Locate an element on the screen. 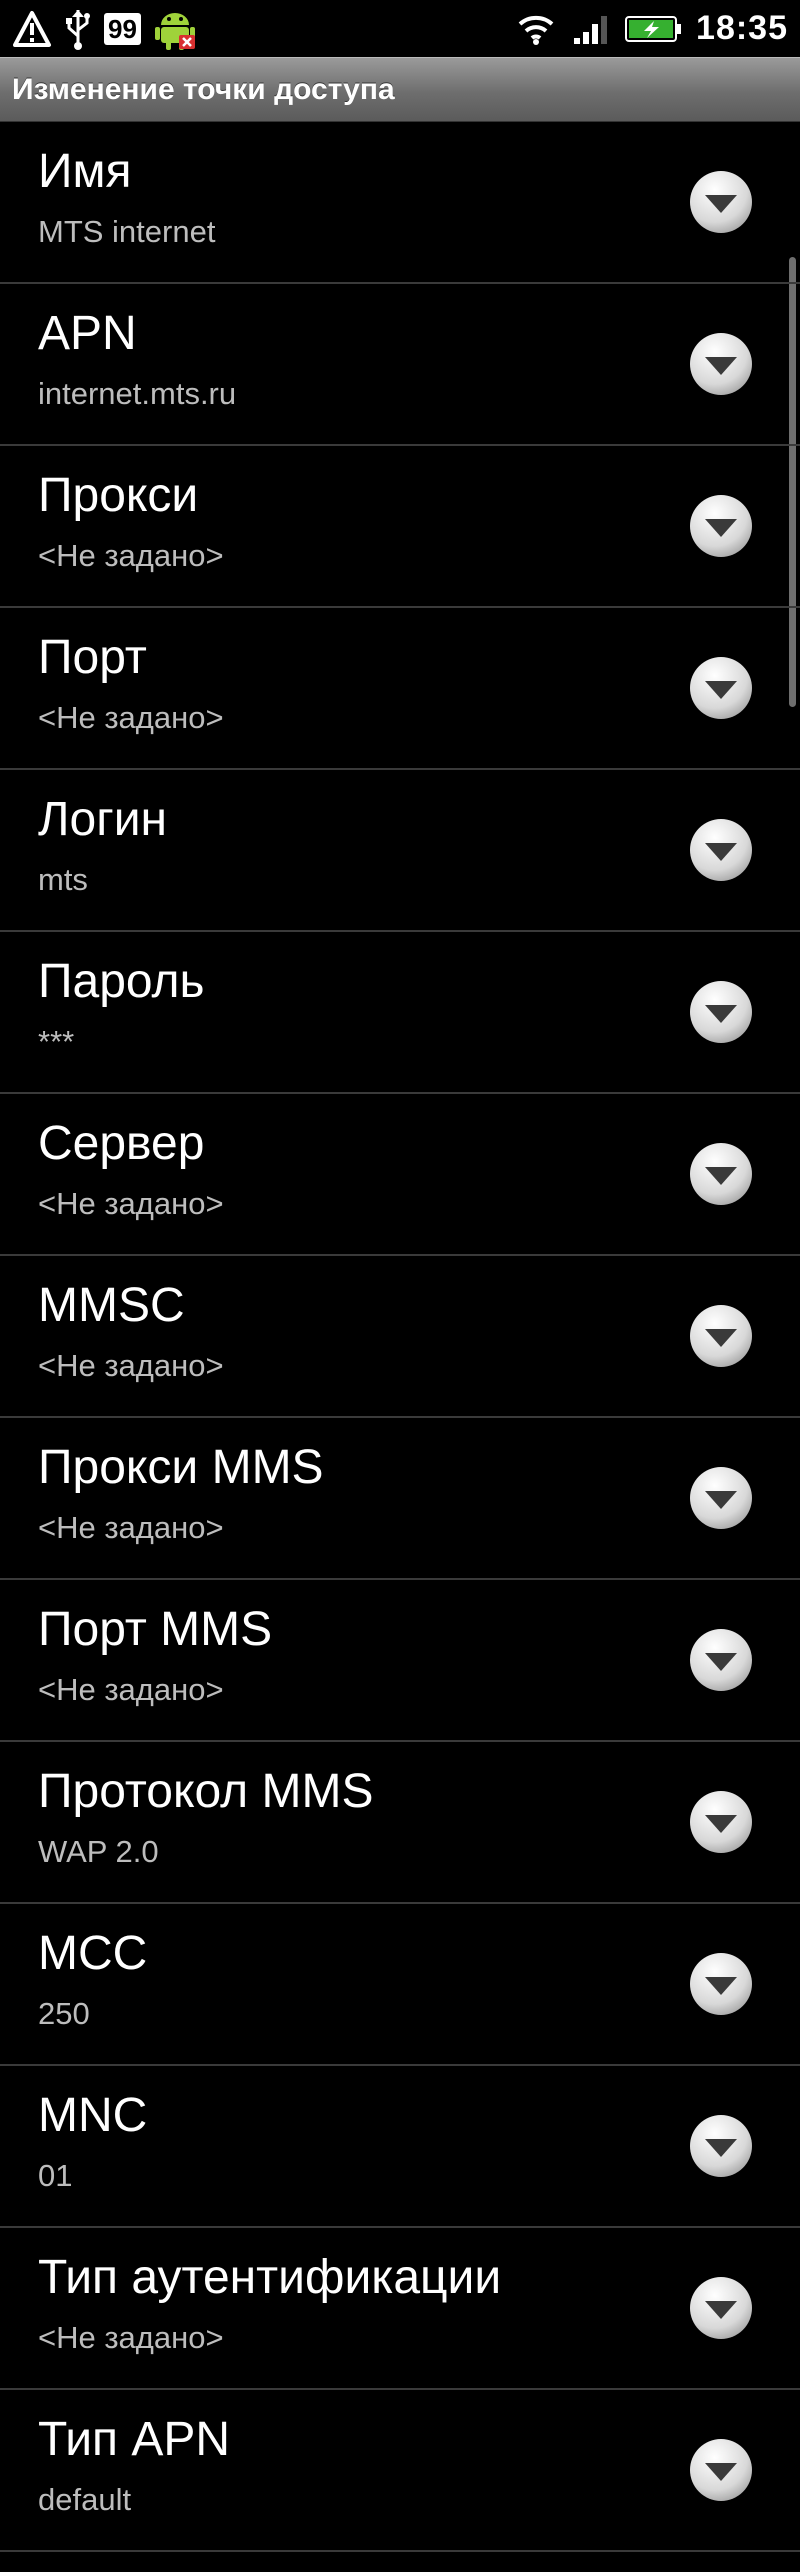 Image resolution: width=800 pixels, height=2572 pixels. page-title: Изменение точки доступа is located at coordinates (203, 89).